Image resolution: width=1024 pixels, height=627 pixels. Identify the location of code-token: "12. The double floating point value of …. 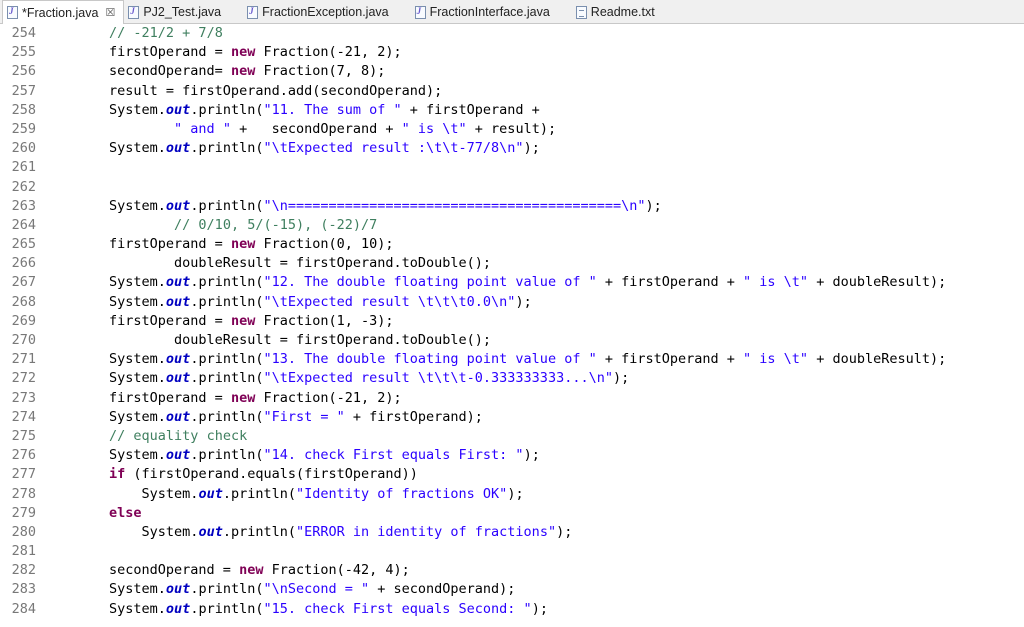
(430, 282).